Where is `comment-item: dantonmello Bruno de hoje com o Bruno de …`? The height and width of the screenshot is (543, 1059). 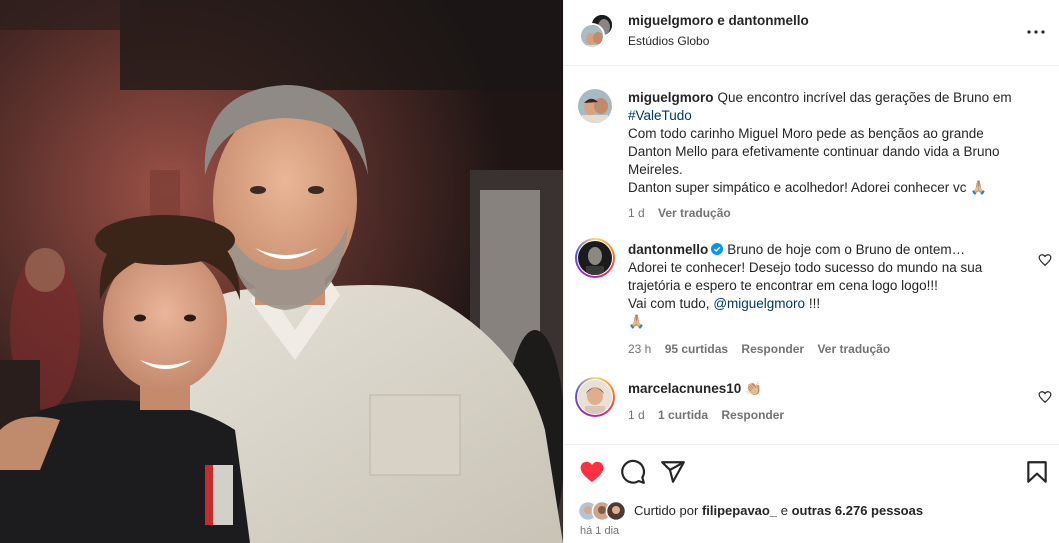
comment-item: dantonmello Bruno de hoje com o Bruno de … is located at coordinates (813, 298).